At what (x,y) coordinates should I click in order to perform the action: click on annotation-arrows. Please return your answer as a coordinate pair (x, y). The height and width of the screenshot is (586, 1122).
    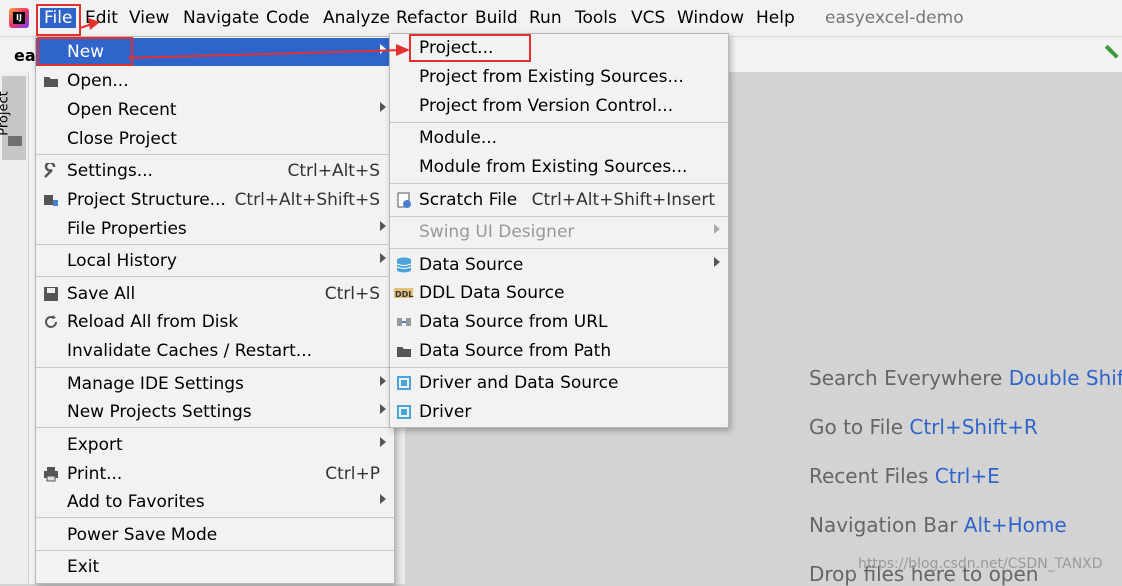
    Looking at the image, I should click on (244, 38).